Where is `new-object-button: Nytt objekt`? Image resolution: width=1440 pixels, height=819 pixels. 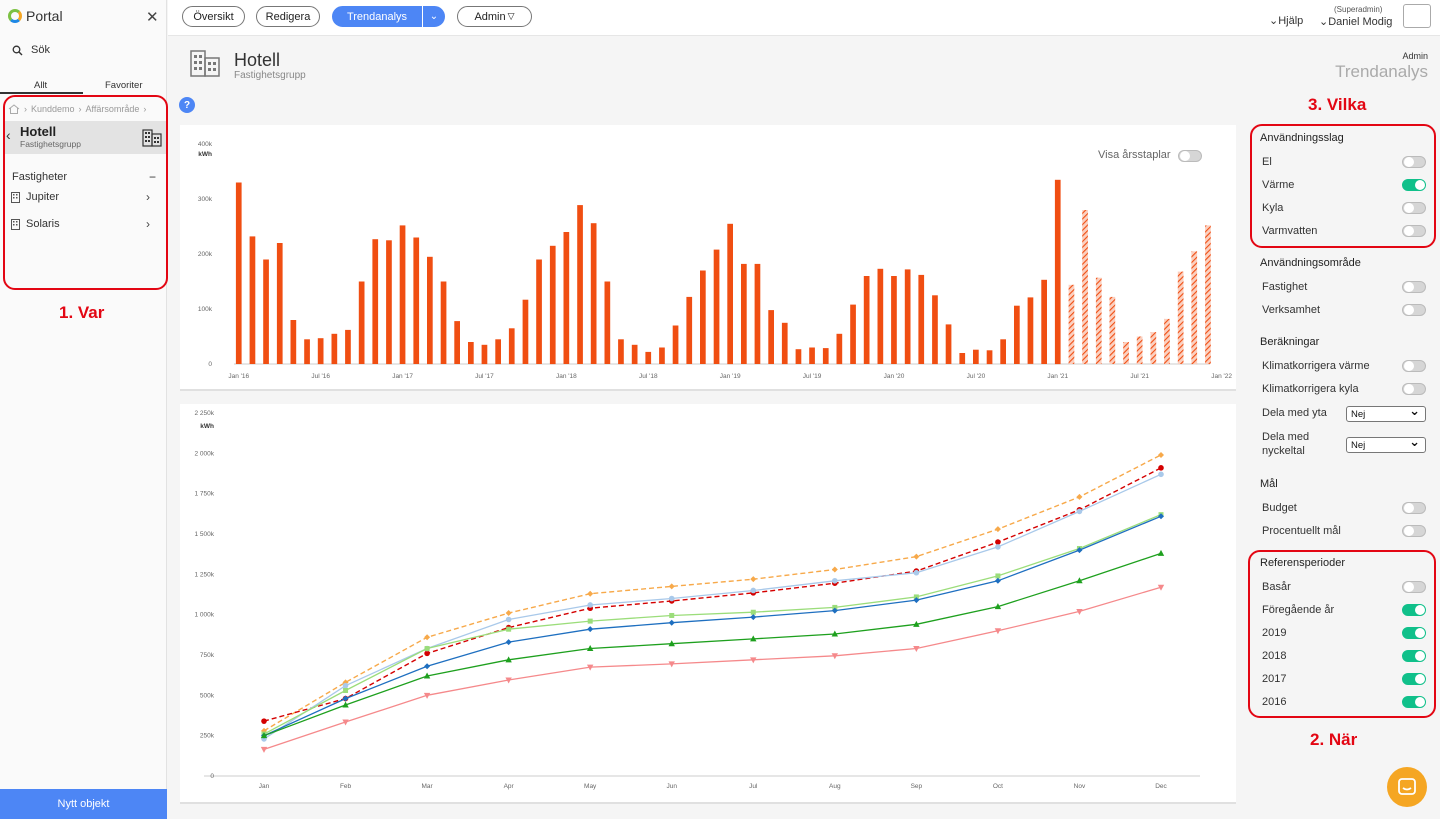
new-object-button: Nytt objekt is located at coordinates (83, 804).